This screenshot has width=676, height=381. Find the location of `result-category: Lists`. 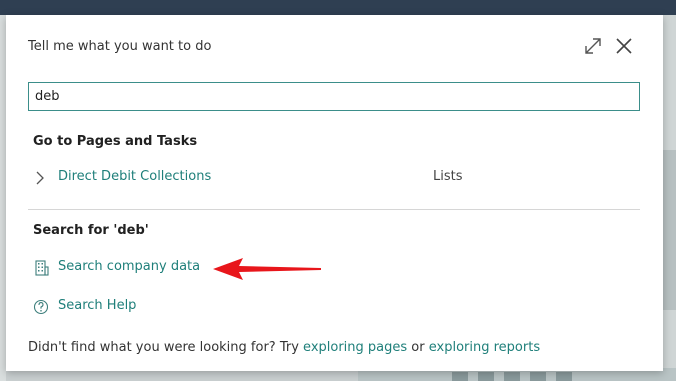

result-category: Lists is located at coordinates (448, 176).